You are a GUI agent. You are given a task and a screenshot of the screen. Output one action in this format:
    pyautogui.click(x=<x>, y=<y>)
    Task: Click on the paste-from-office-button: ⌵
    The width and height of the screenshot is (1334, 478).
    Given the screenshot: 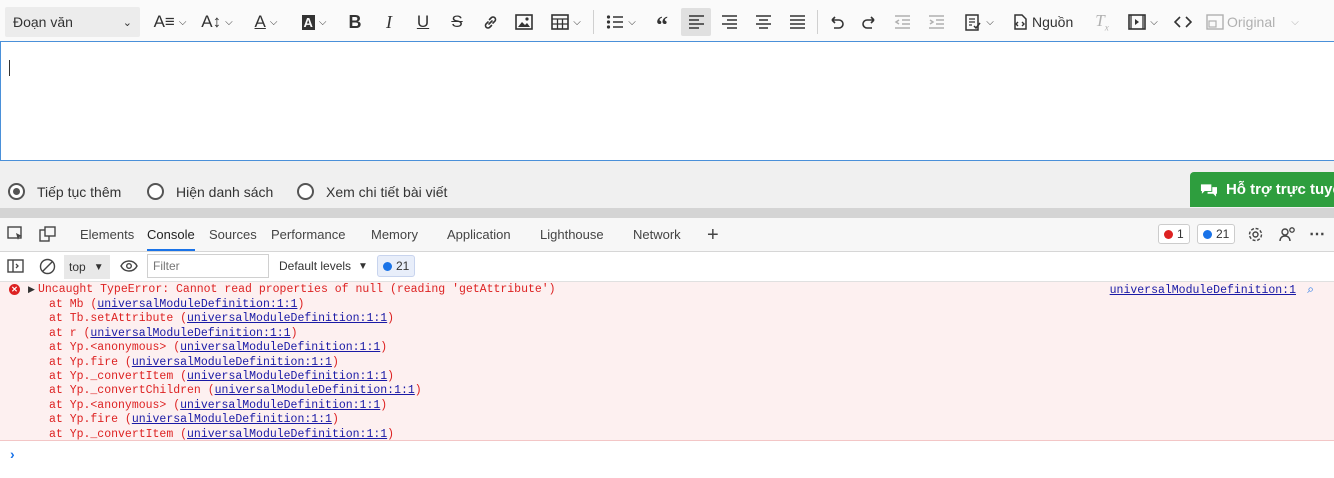 What is the action you would take?
    pyautogui.click(x=979, y=22)
    